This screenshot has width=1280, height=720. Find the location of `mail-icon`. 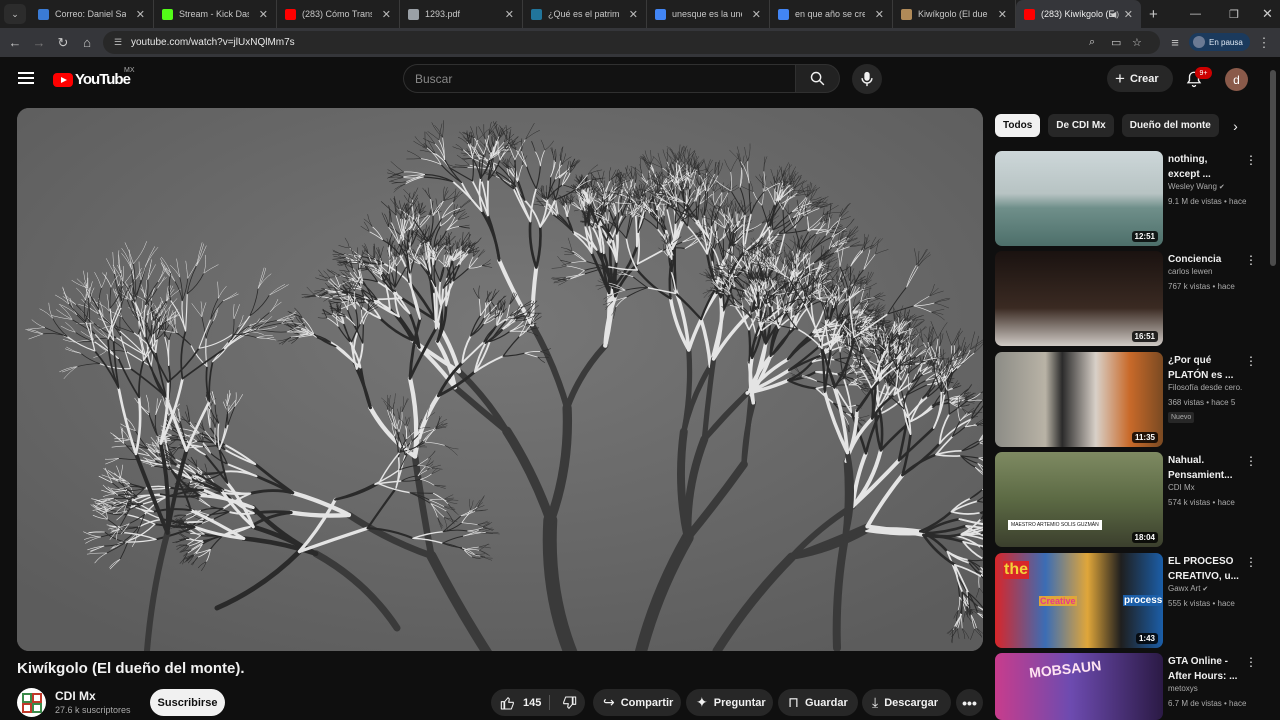

mail-icon is located at coordinates (43, 14).